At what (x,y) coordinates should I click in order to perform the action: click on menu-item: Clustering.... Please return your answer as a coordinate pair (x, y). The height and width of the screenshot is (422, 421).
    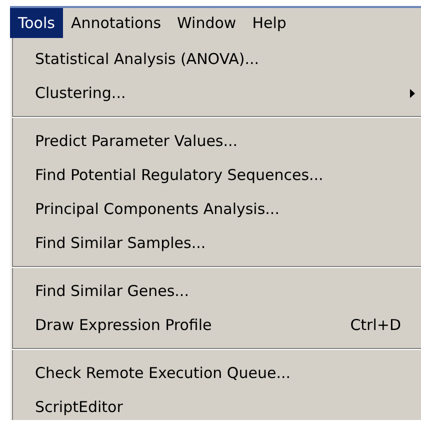
    Looking at the image, I should click on (216, 93).